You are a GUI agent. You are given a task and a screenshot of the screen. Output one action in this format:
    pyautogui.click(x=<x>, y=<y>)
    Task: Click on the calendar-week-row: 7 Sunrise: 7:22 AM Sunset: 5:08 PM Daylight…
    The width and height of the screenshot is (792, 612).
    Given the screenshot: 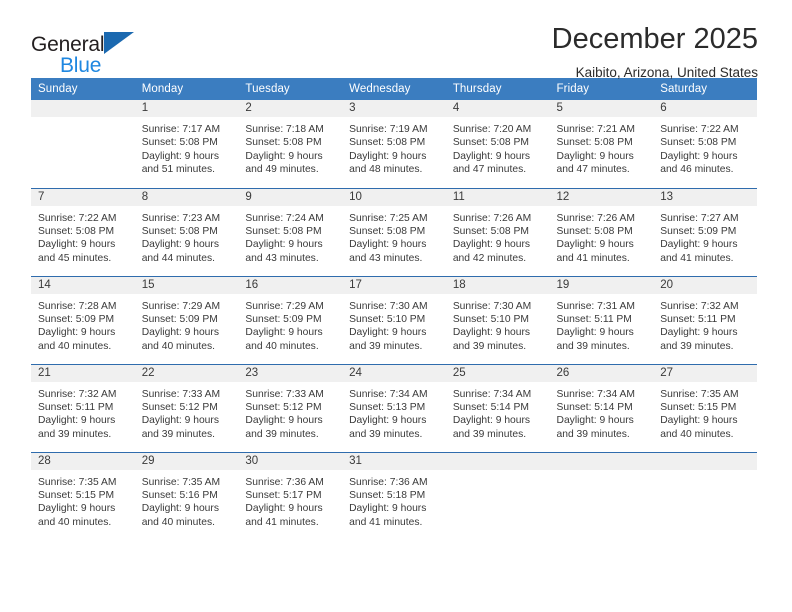 What is the action you would take?
    pyautogui.click(x=394, y=231)
    